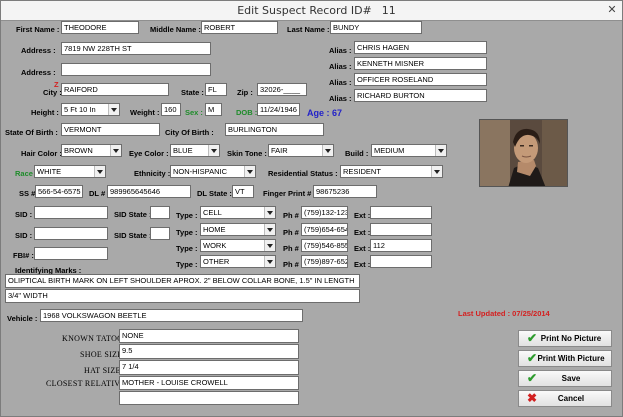  I want to click on identifying-marks-line-2: 3/4" WIDTH, so click(182, 296).